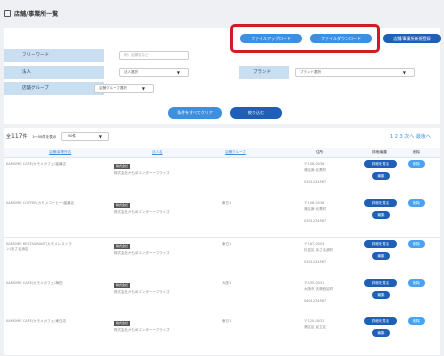 This screenshot has height=356, width=444. I want to click on page-title: 店舗/事業所一覧, so click(36, 14).